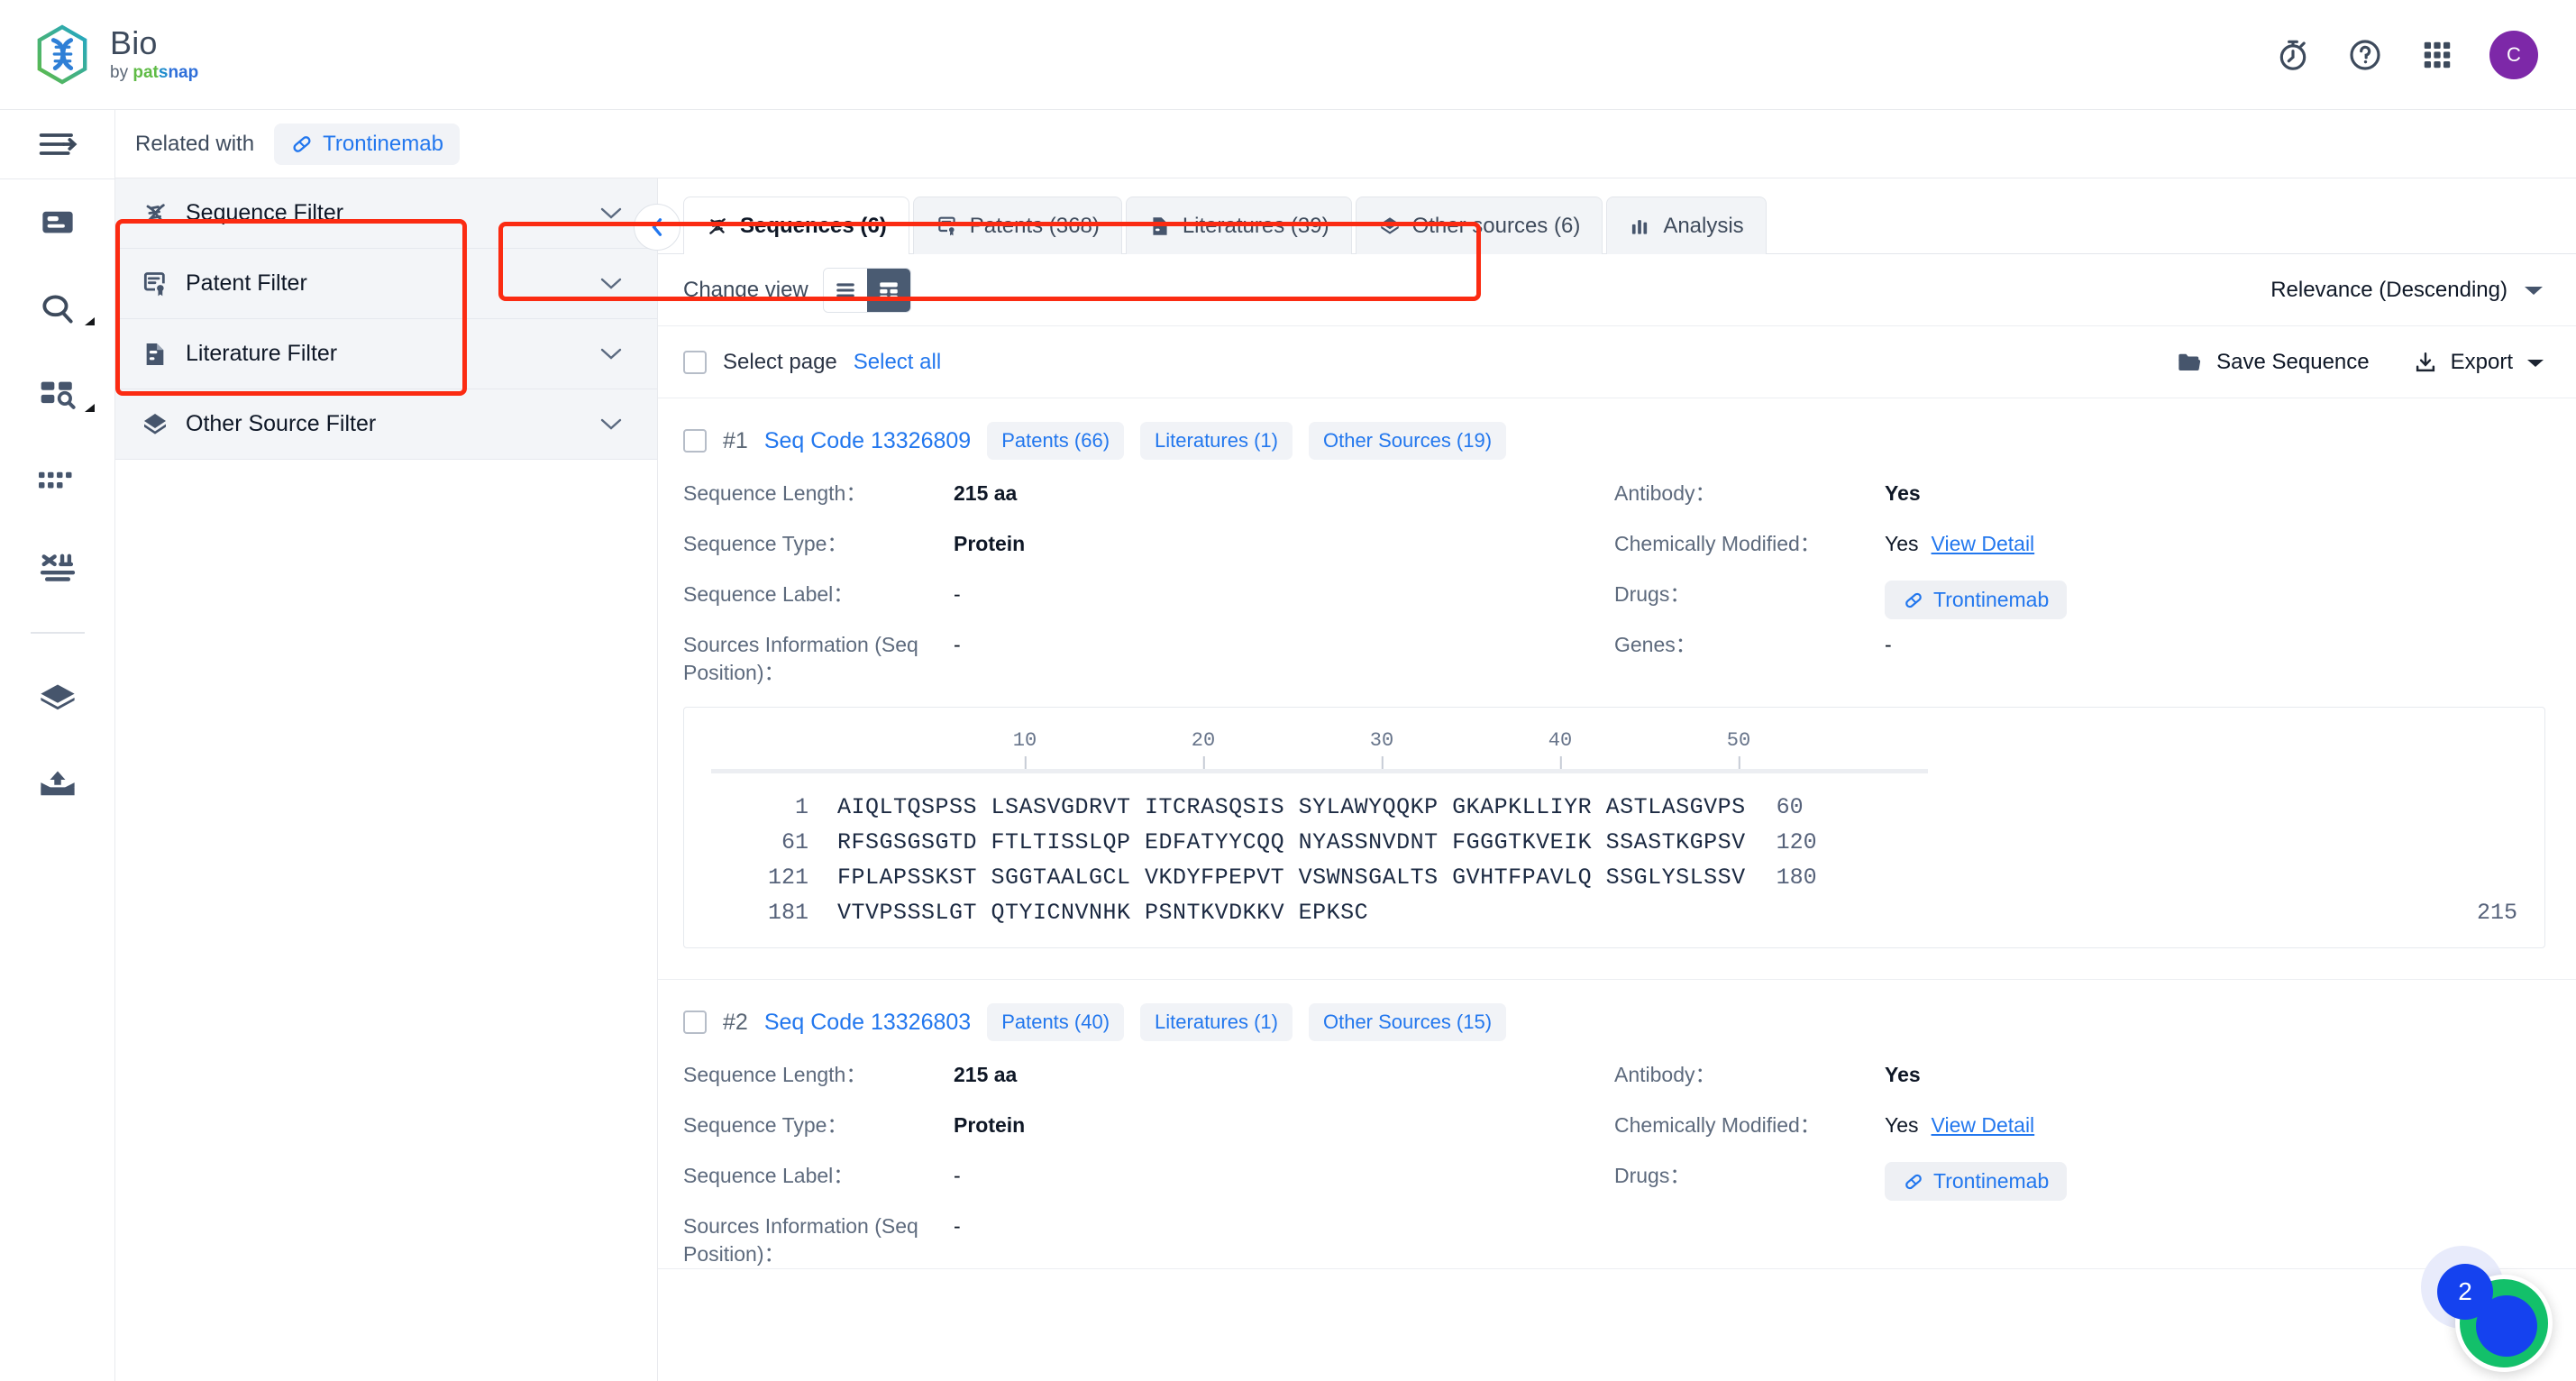  I want to click on brand-by: by, so click(120, 73).